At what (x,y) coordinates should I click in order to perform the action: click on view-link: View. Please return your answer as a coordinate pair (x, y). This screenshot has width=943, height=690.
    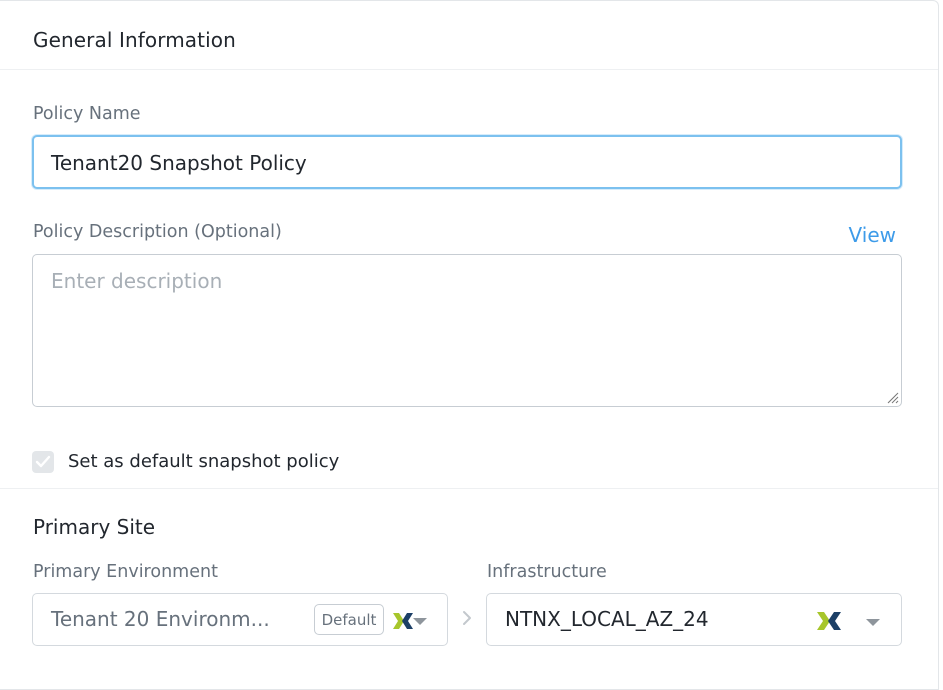
    Looking at the image, I should click on (872, 235).